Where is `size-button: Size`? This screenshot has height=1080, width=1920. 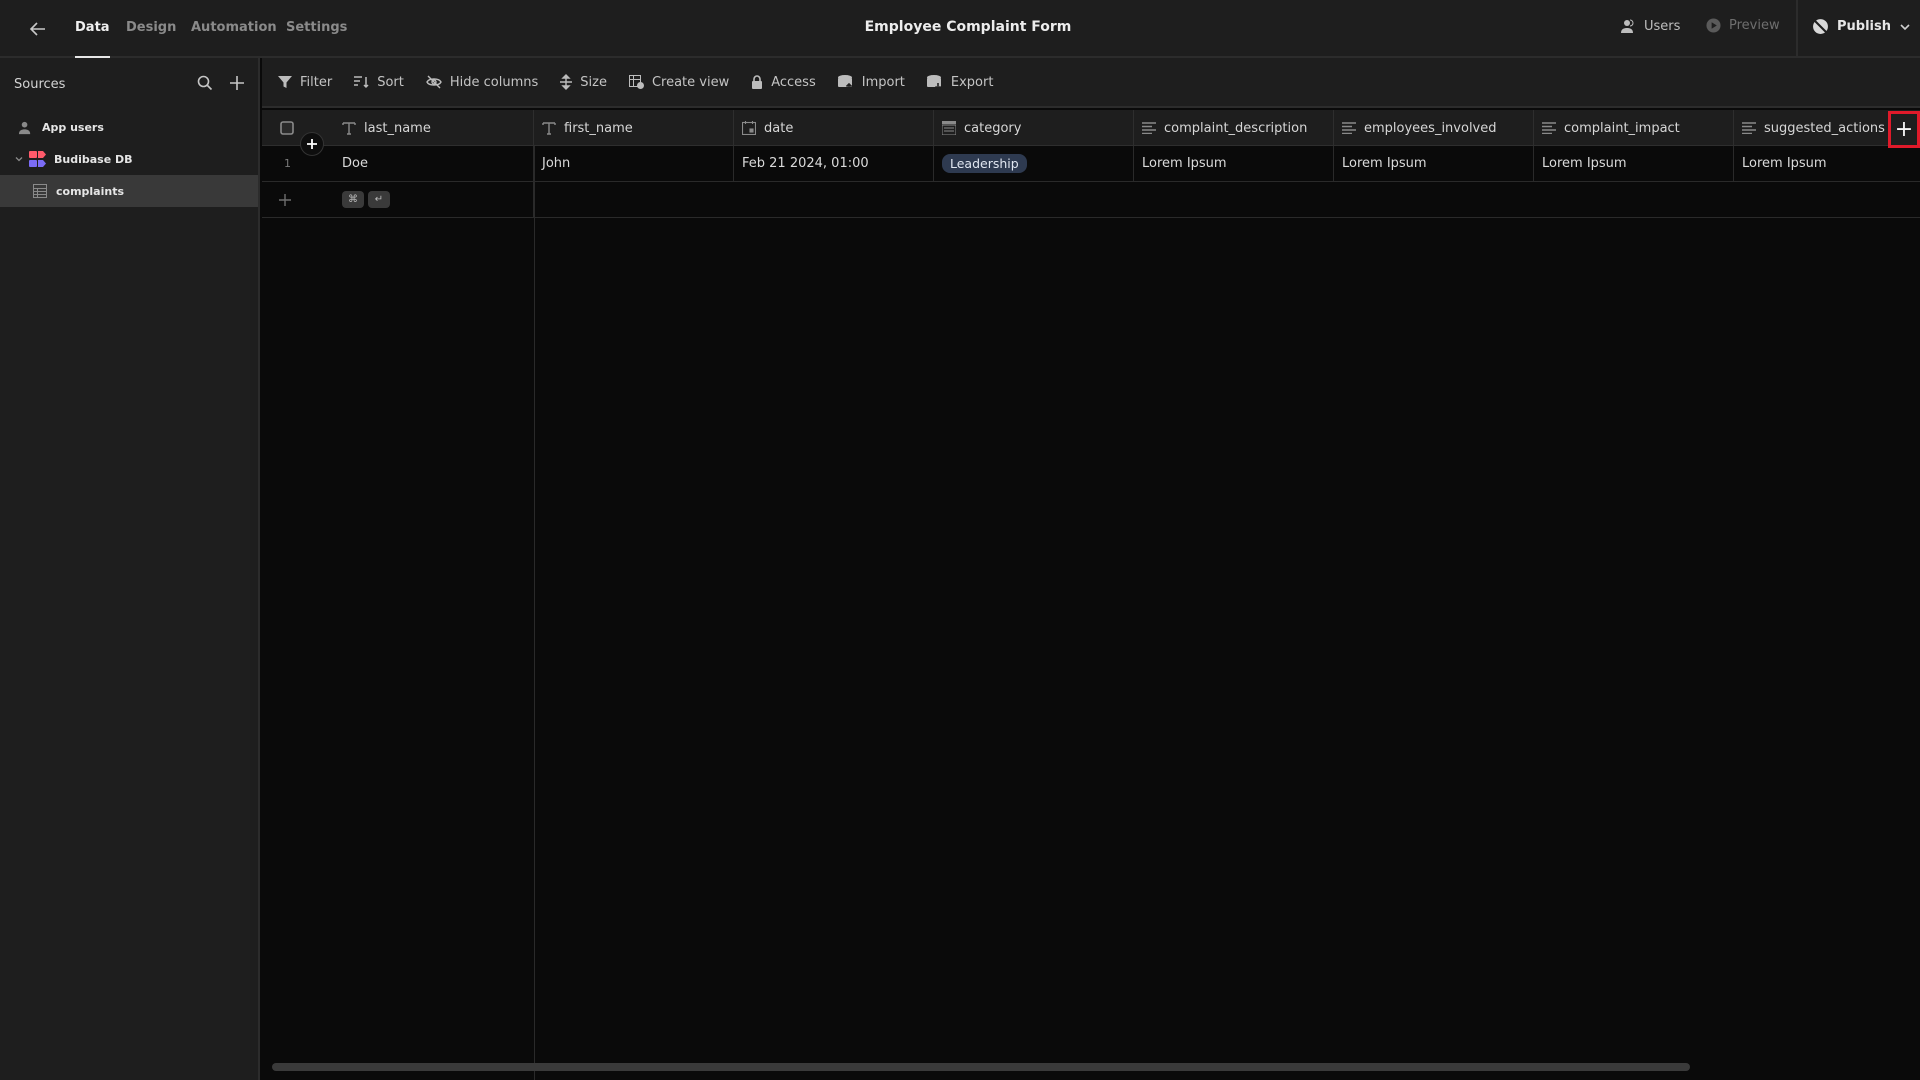
size-button: Size is located at coordinates (583, 82).